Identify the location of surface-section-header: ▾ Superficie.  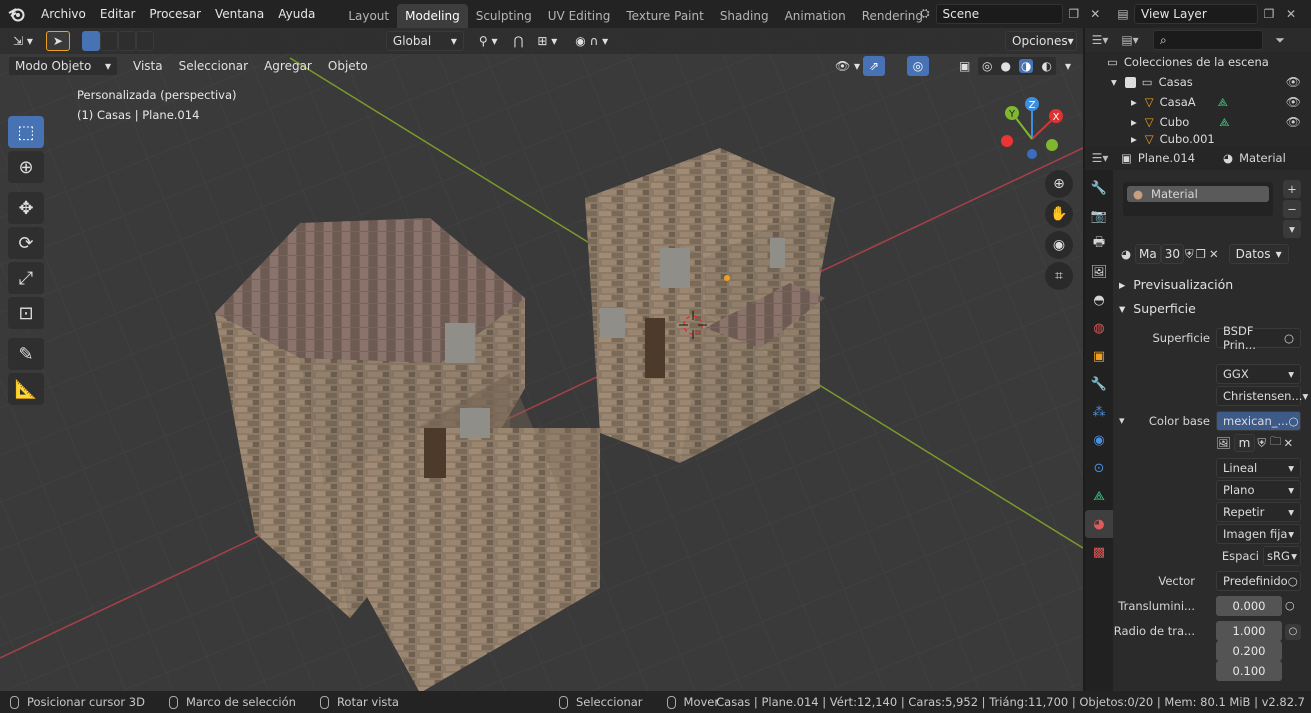
(1157, 308).